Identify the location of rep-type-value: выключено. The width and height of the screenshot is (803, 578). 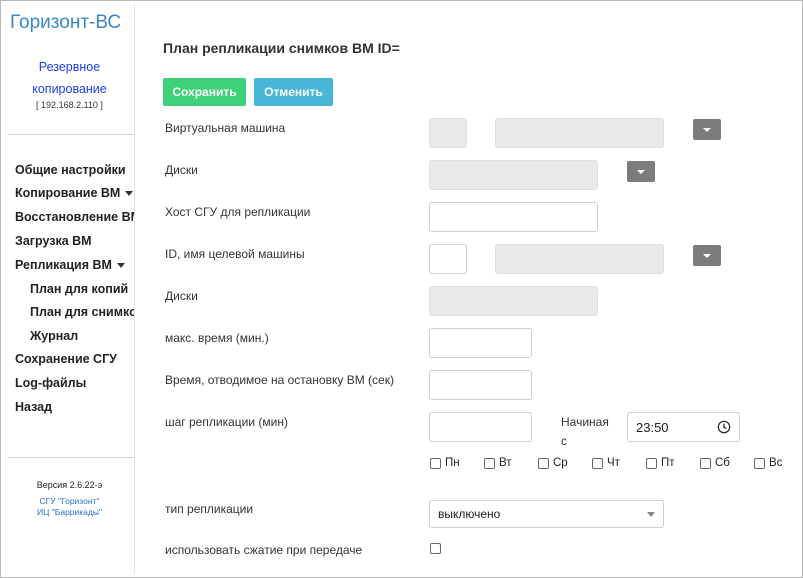
(469, 514).